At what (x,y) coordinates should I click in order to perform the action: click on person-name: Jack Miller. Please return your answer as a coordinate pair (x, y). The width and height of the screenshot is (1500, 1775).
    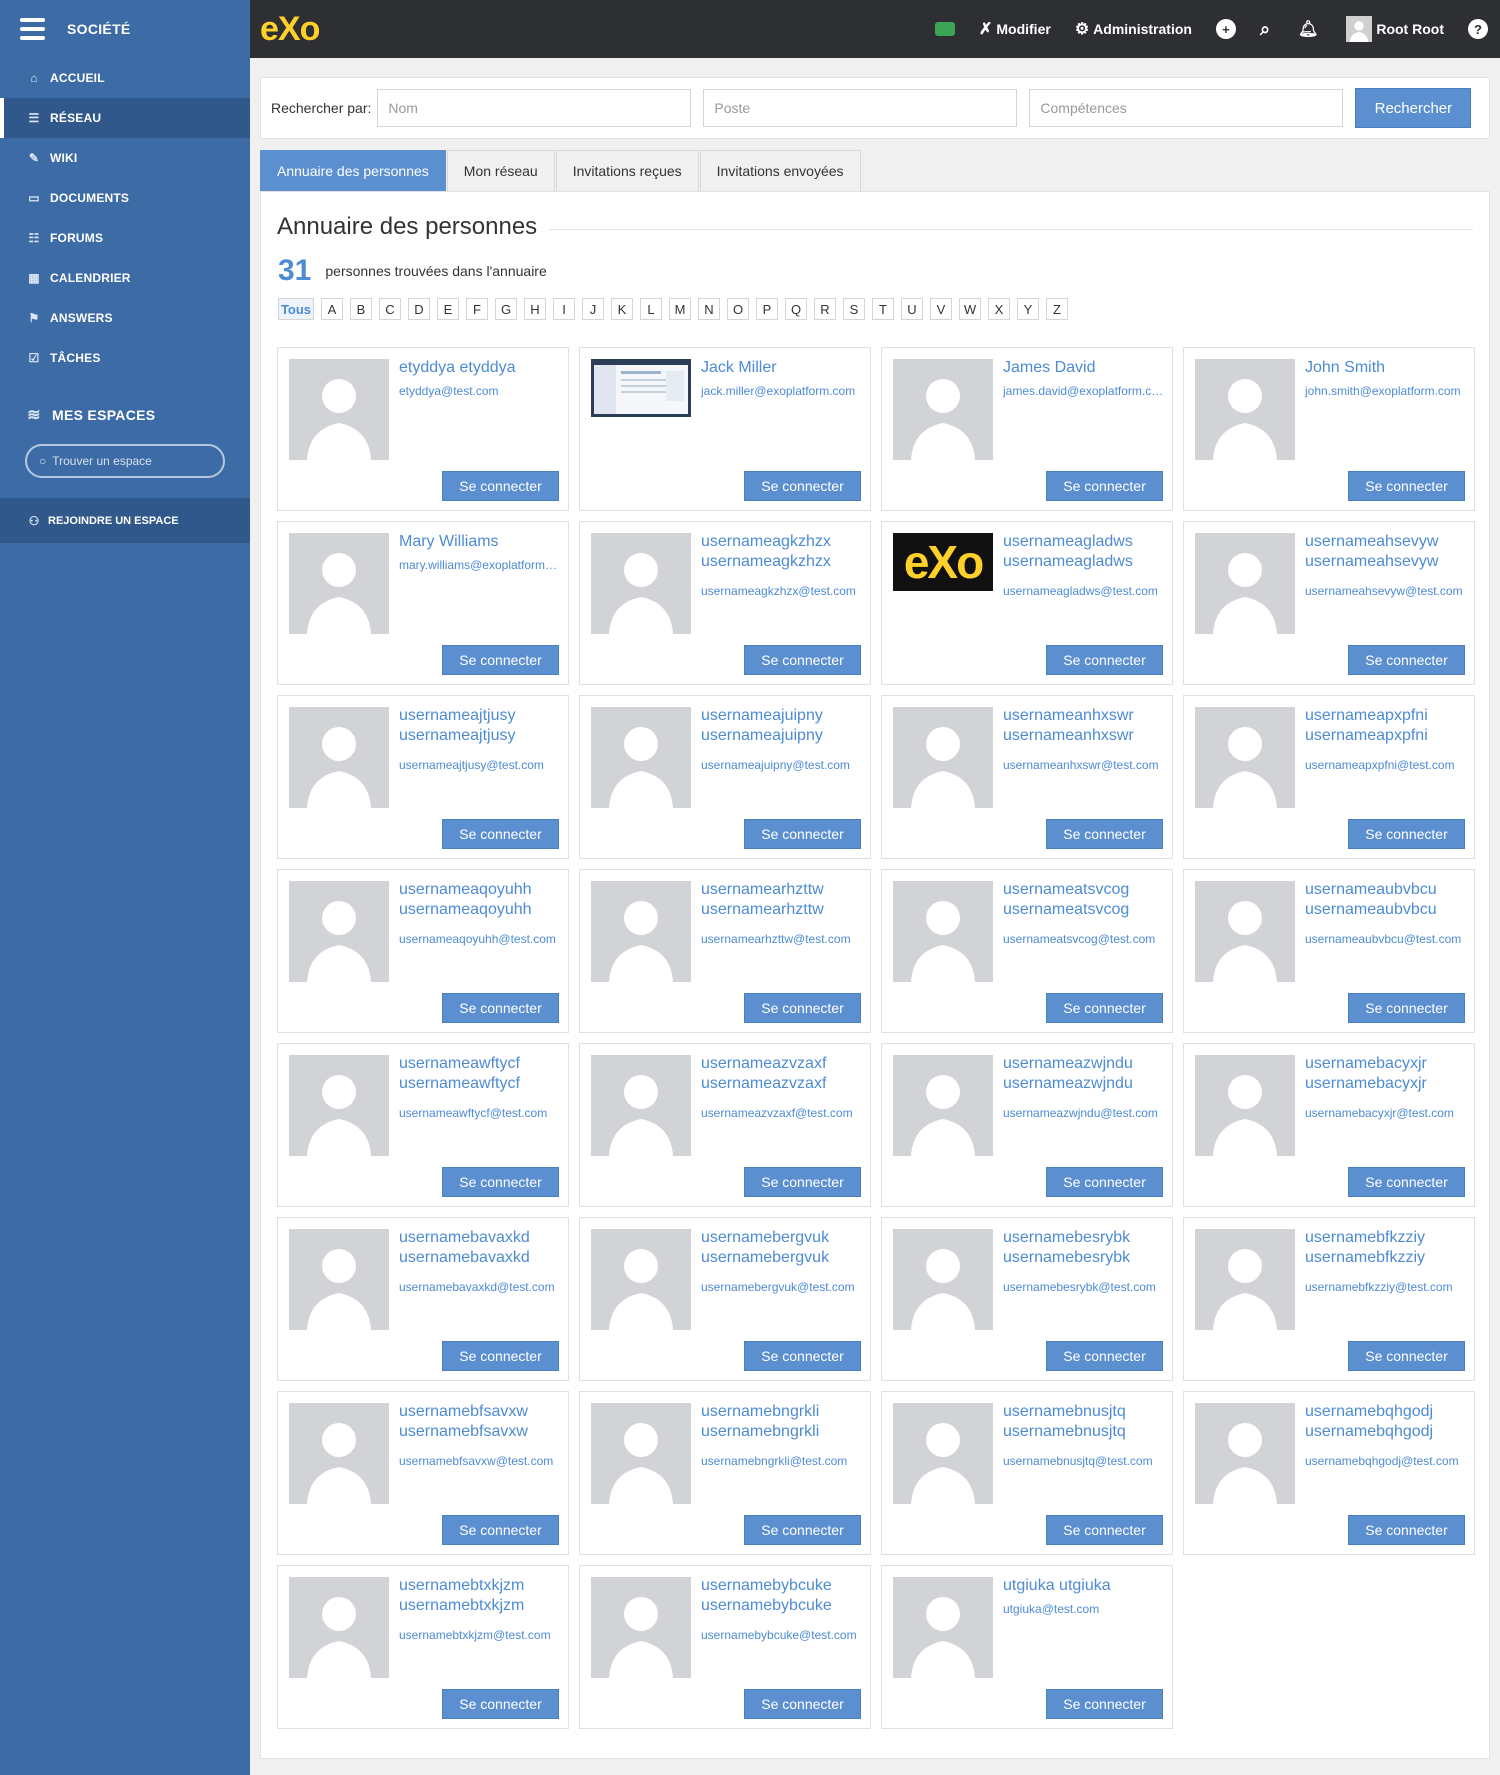
    Looking at the image, I should click on (781, 368).